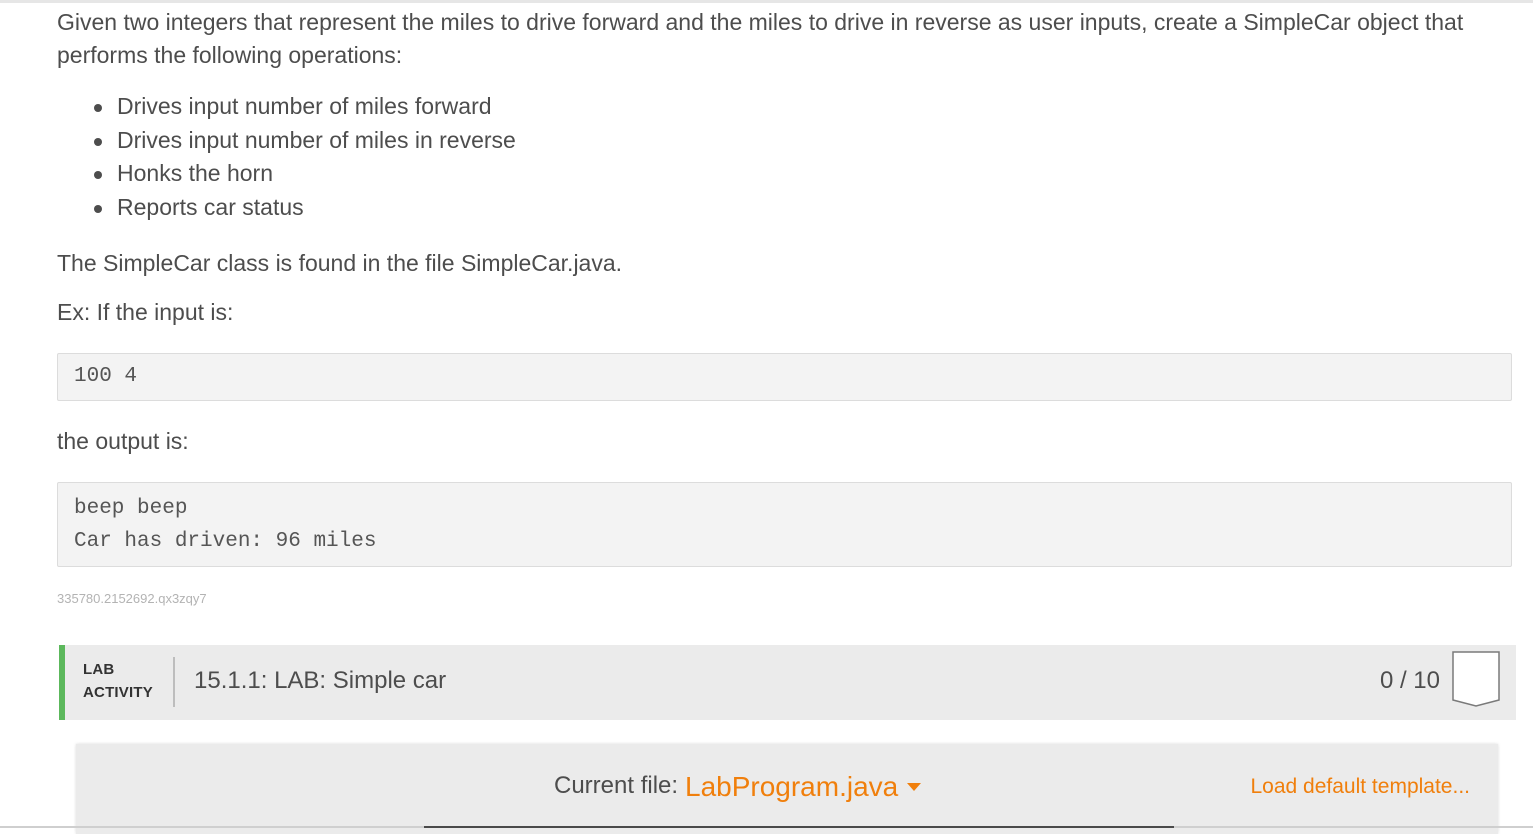 This screenshot has width=1533, height=834. I want to click on list-item: Drives input number of miles forward, so click(803, 107).